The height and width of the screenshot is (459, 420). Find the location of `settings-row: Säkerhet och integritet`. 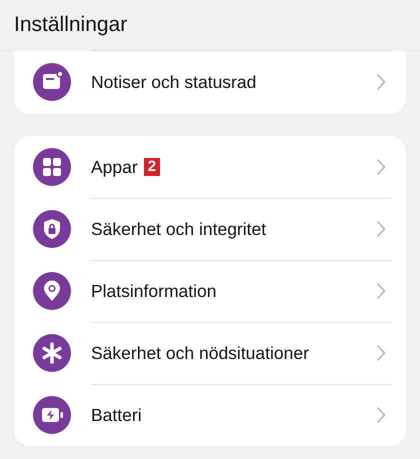

settings-row: Säkerhet och integritet is located at coordinates (210, 229).